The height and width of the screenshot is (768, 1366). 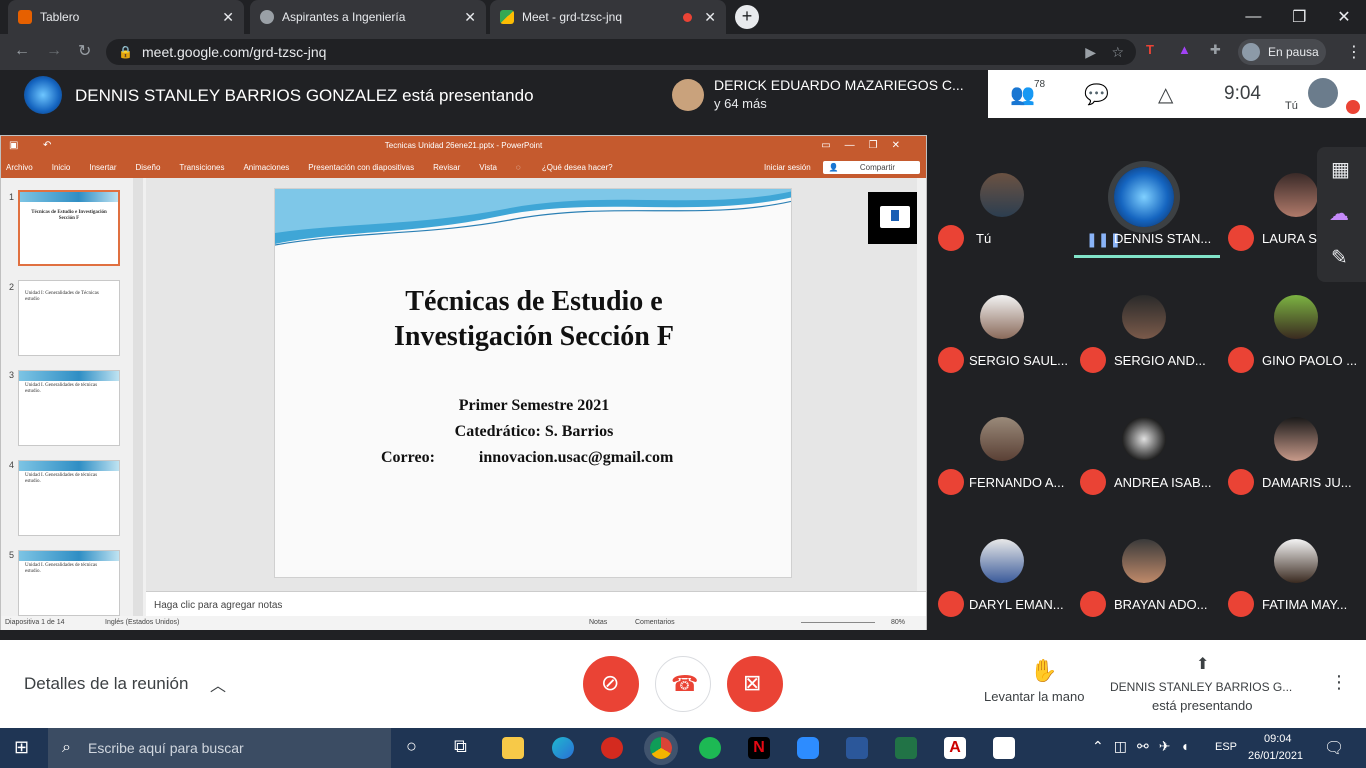 What do you see at coordinates (1022, 94) in the screenshot?
I see `people-icon: 👥` at bounding box center [1022, 94].